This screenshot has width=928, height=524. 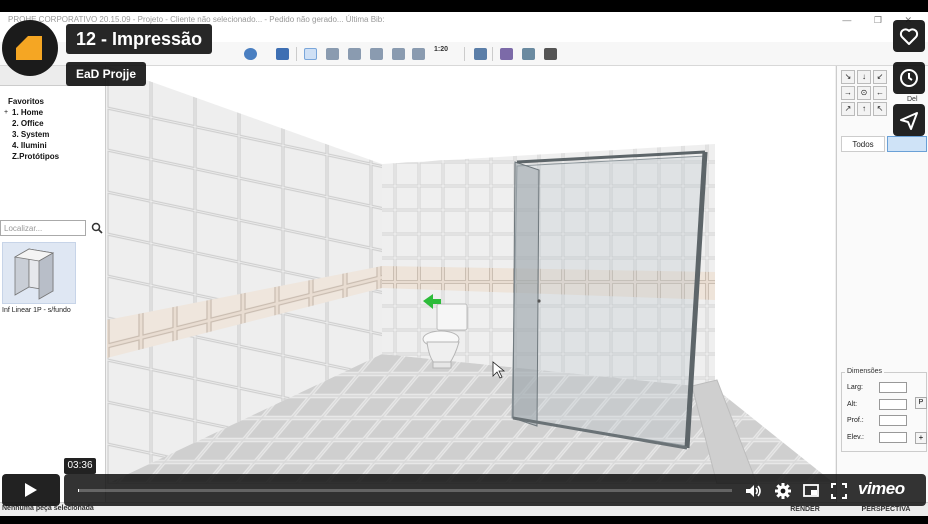 I want to click on layers-icon, so click(x=282, y=54).